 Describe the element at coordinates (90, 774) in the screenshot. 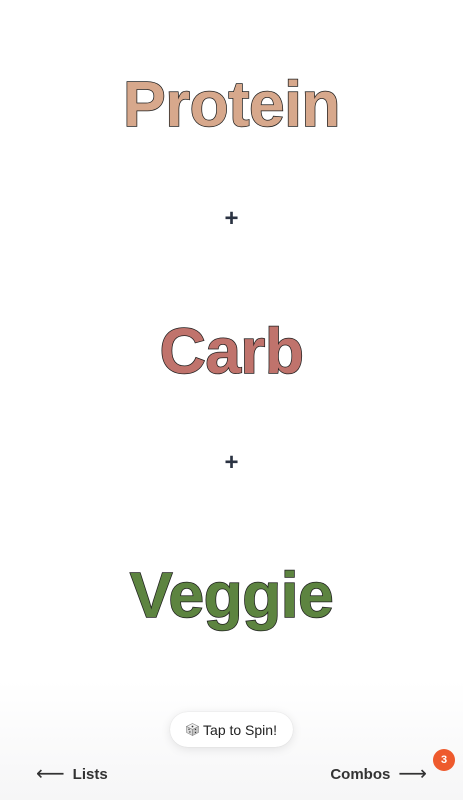

I see `lists-label: Lists` at that location.